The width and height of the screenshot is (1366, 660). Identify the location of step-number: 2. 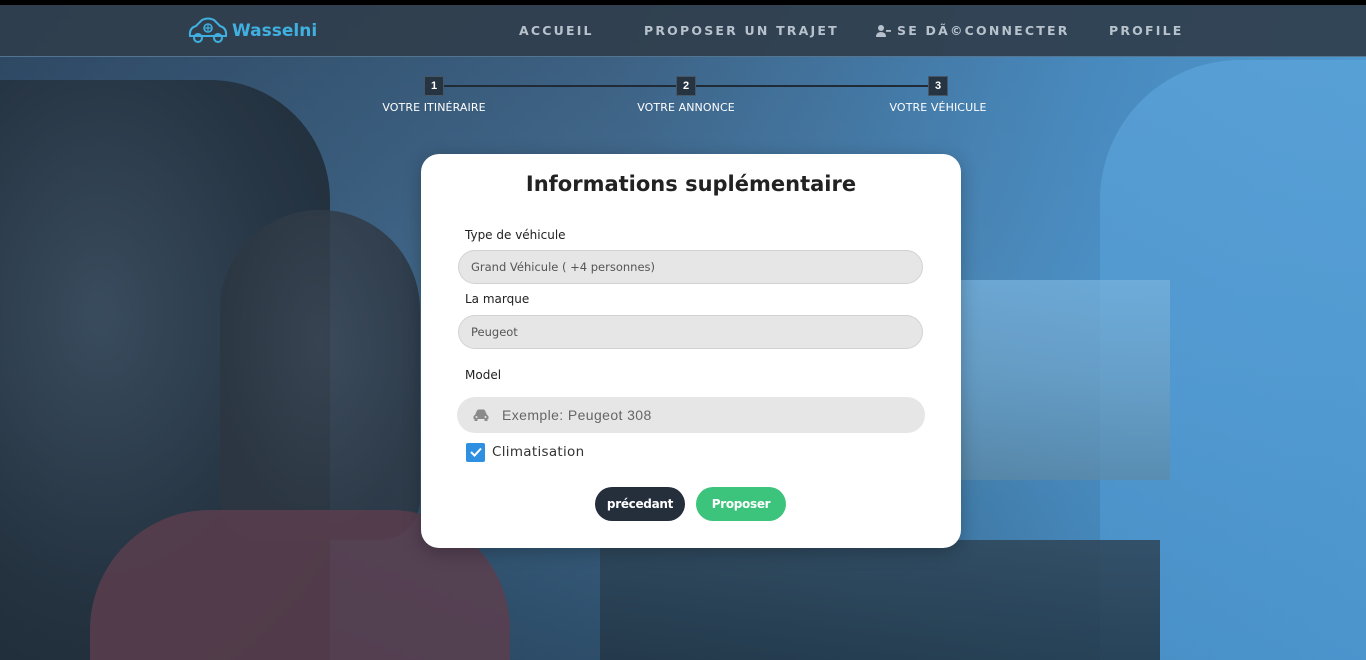
(686, 86).